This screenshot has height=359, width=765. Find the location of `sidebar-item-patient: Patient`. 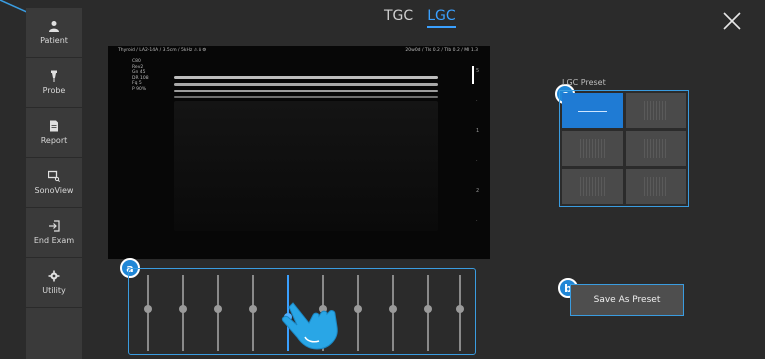

sidebar-item-patient: Patient is located at coordinates (54, 33).